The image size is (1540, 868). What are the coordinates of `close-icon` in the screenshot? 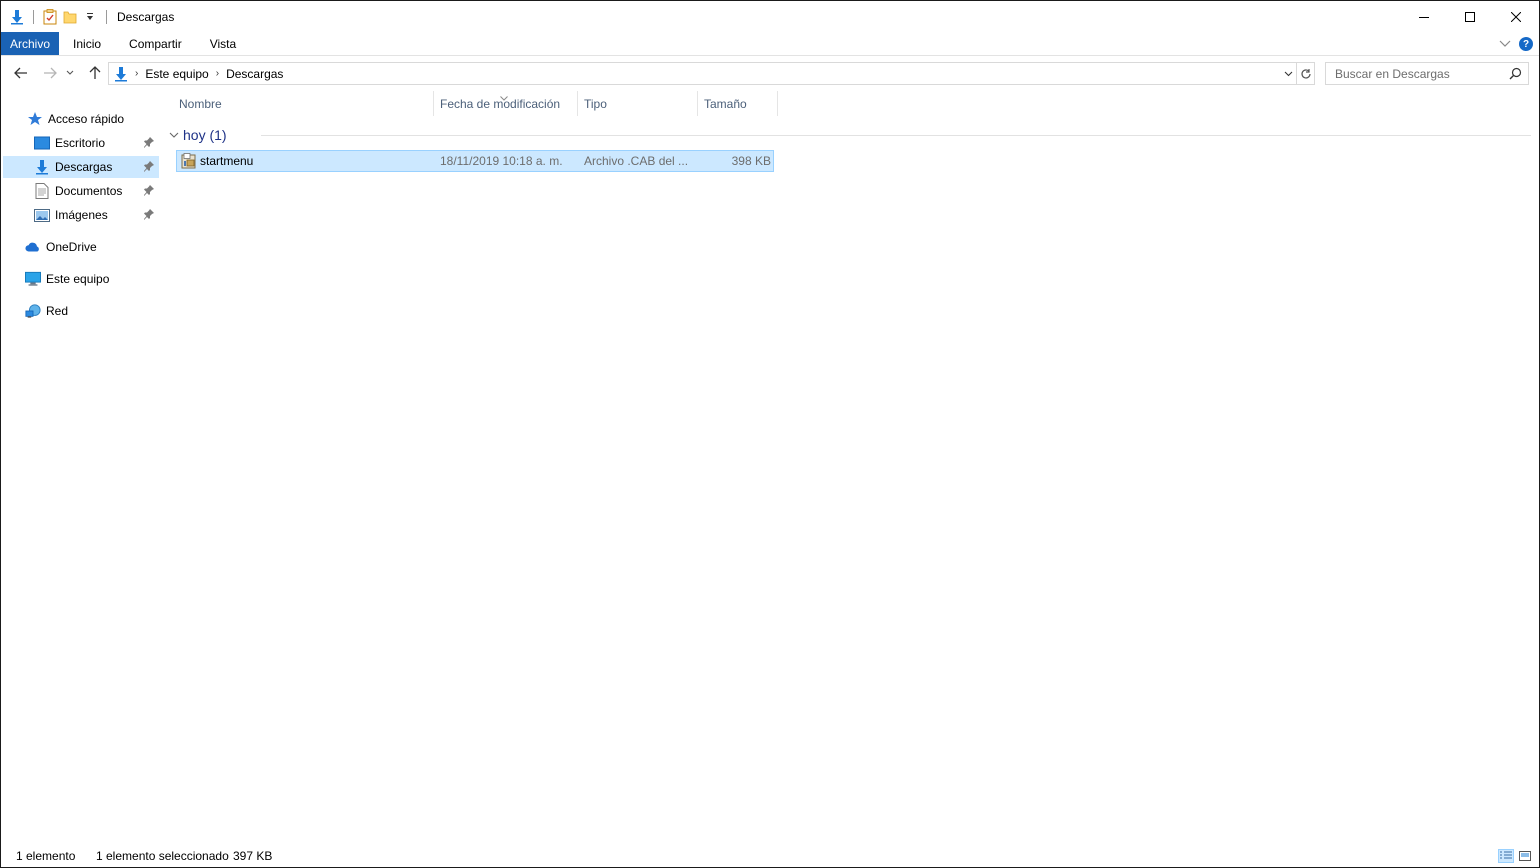 It's located at (1516, 16).